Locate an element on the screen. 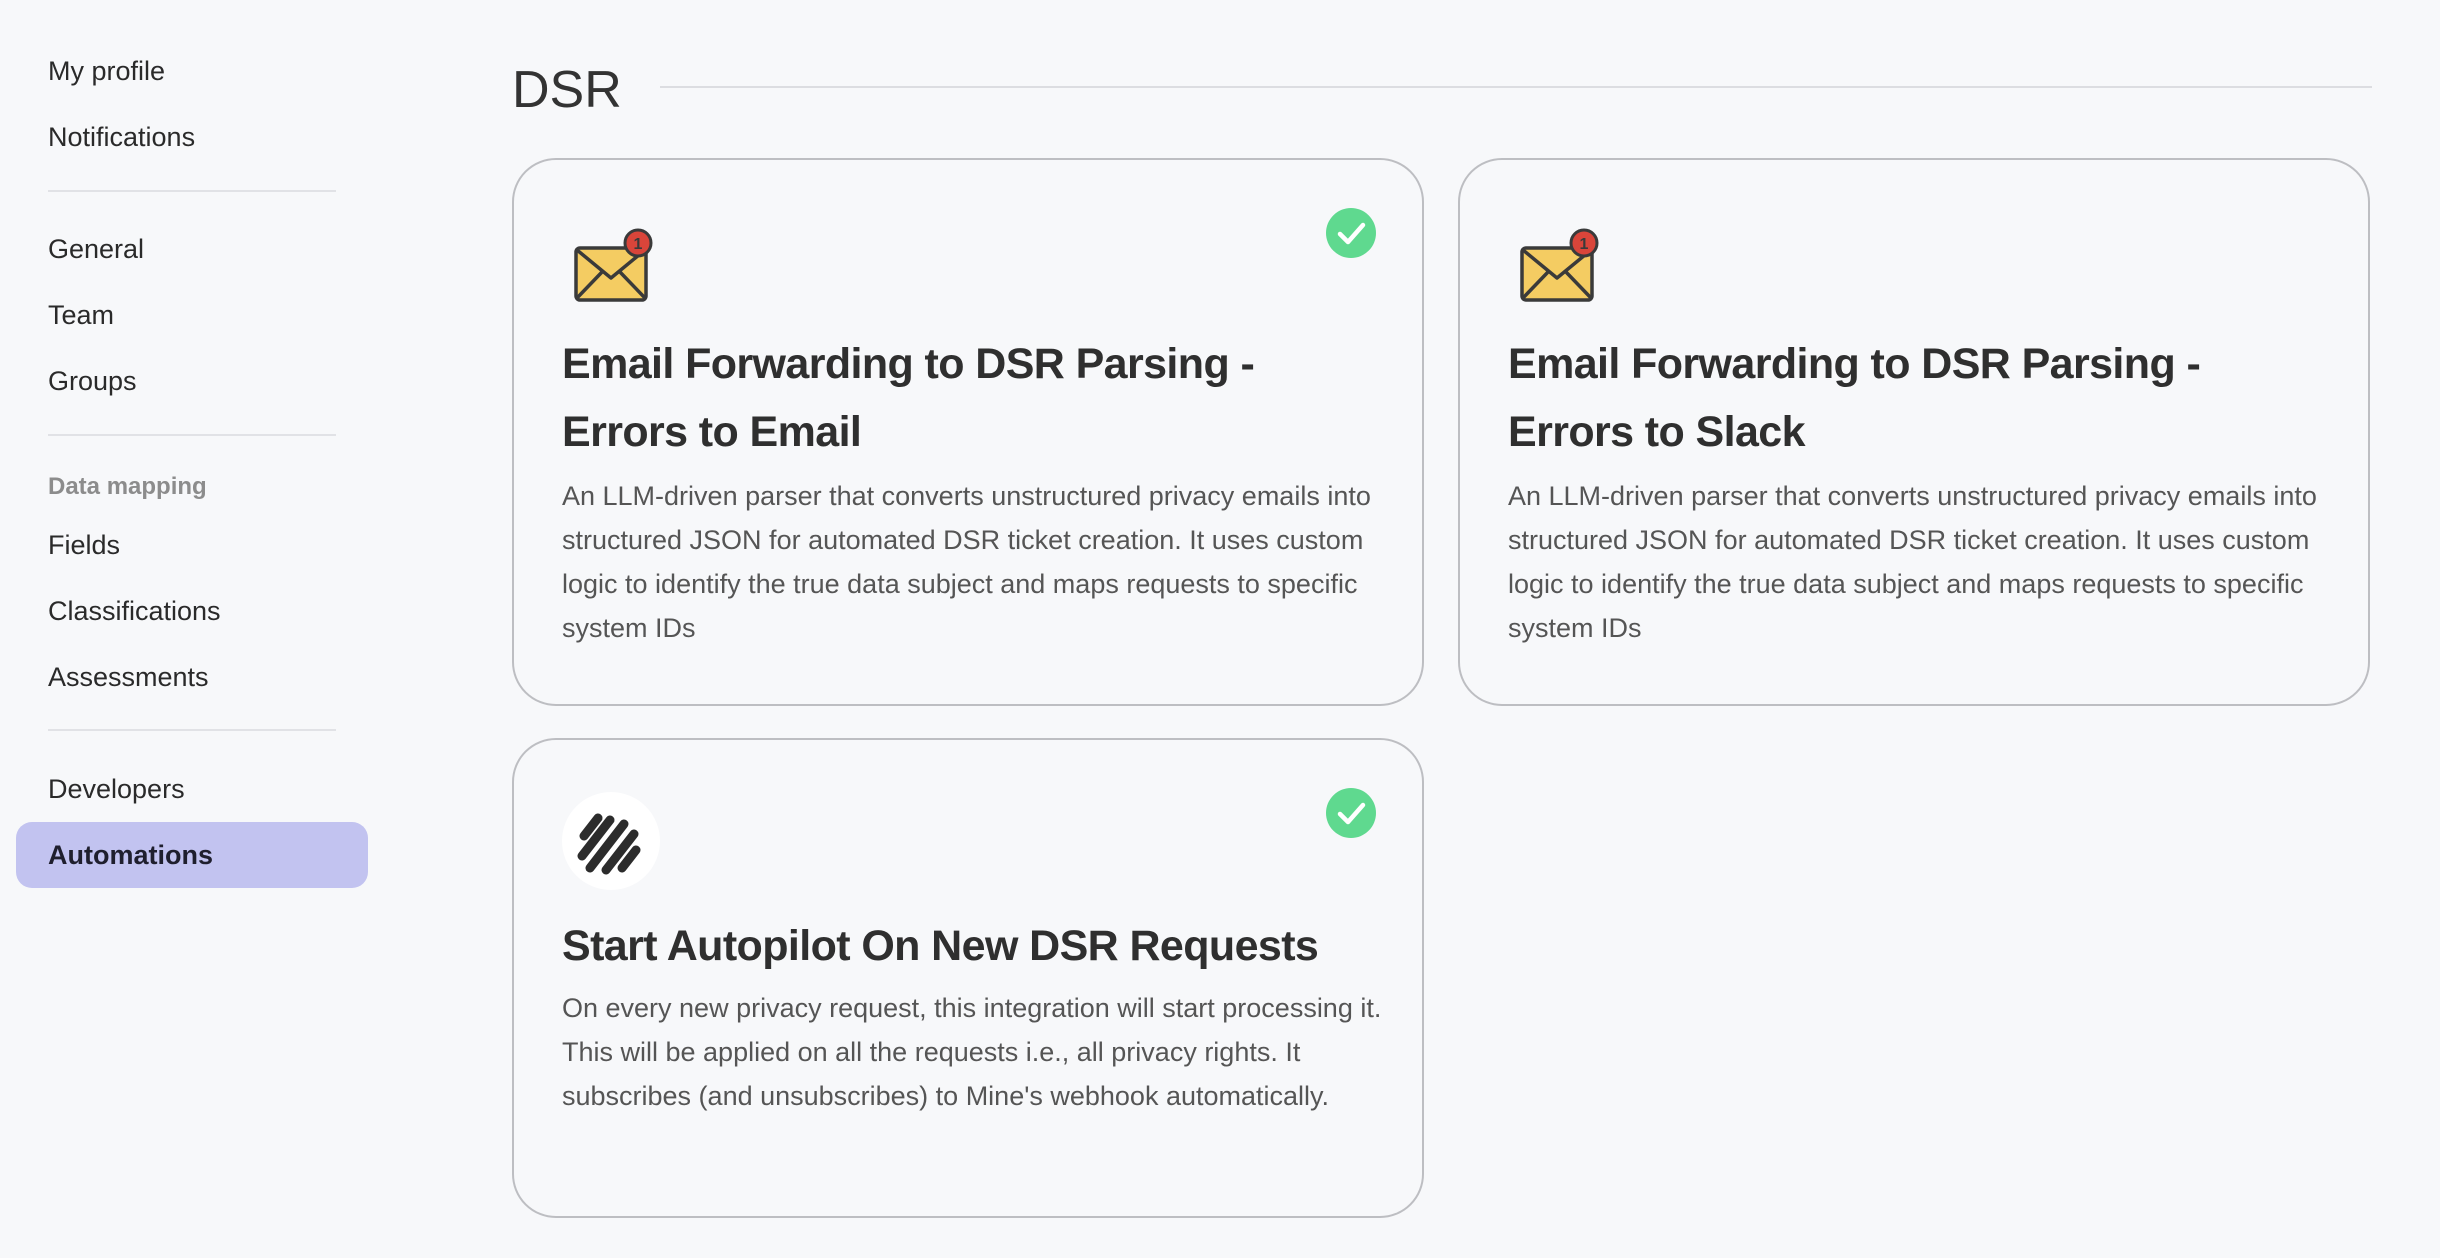  autopilot-logo-icon is located at coordinates (611, 841).